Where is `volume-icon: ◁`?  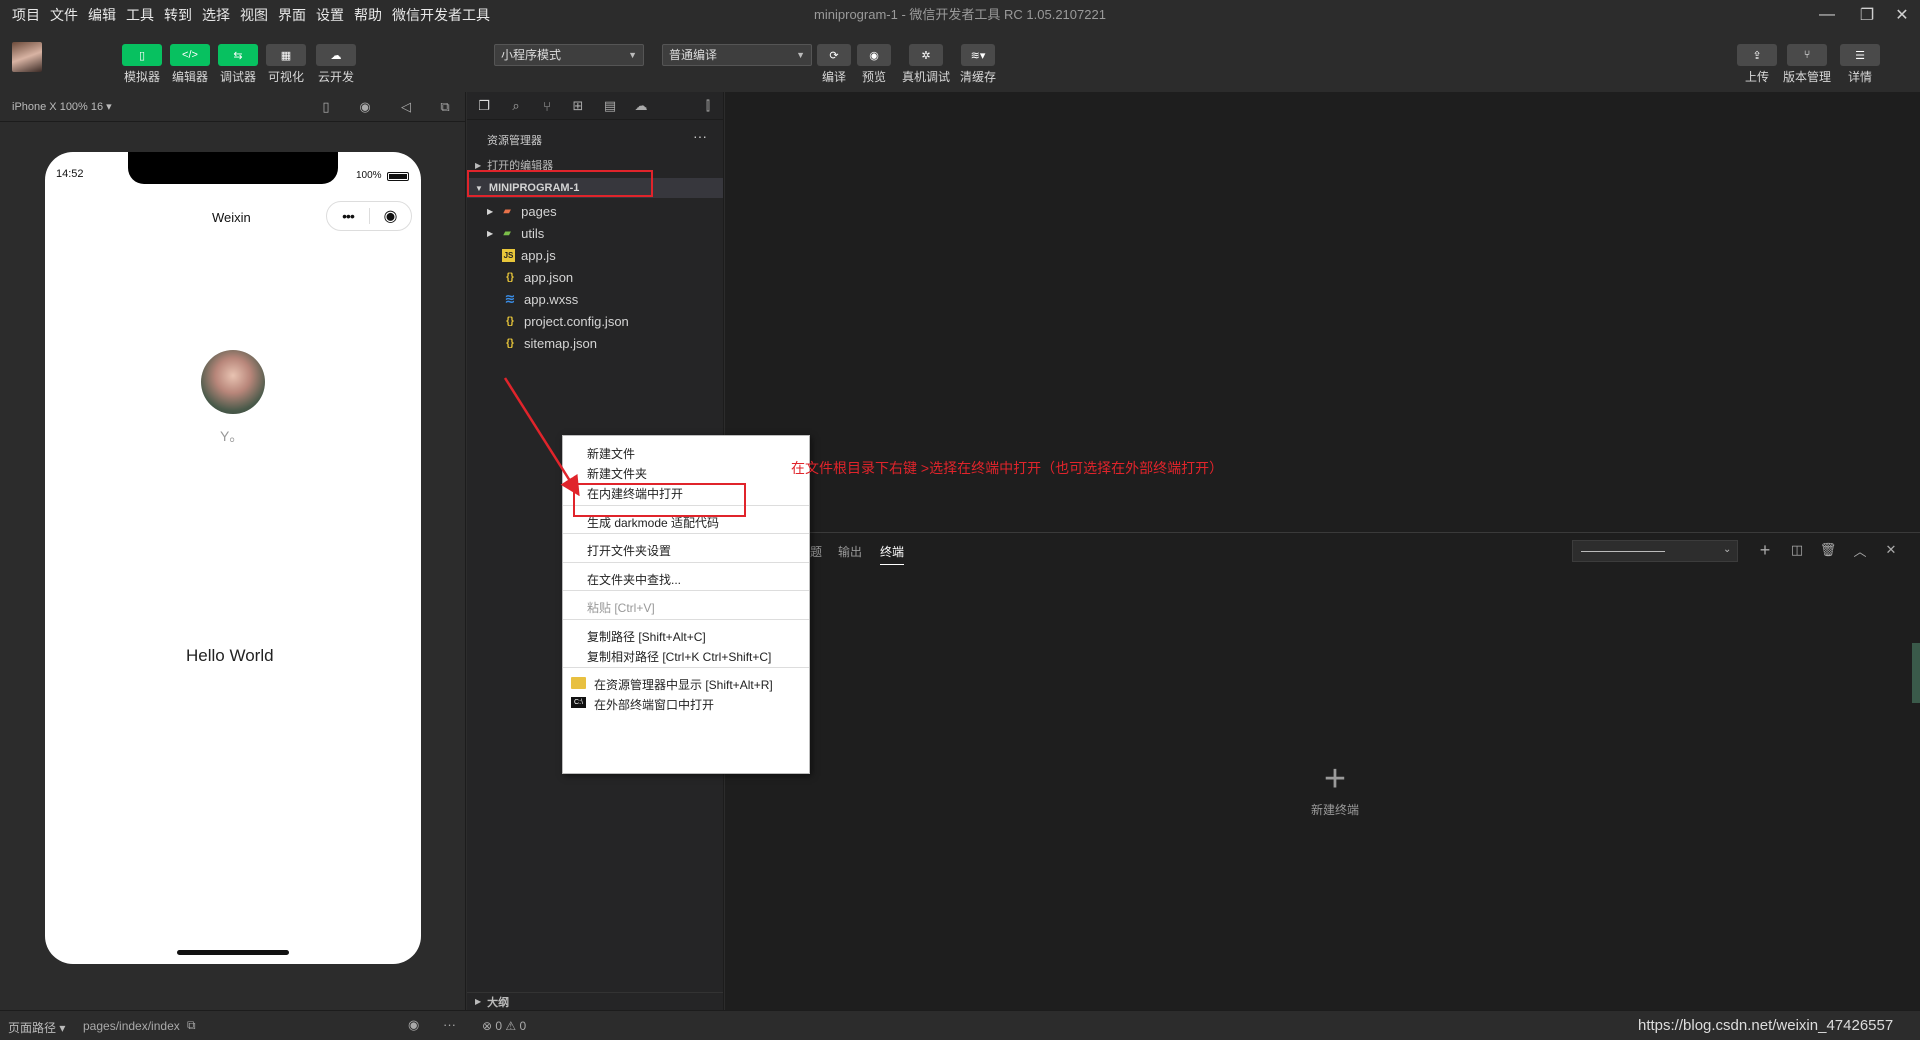 volume-icon: ◁ is located at coordinates (406, 107).